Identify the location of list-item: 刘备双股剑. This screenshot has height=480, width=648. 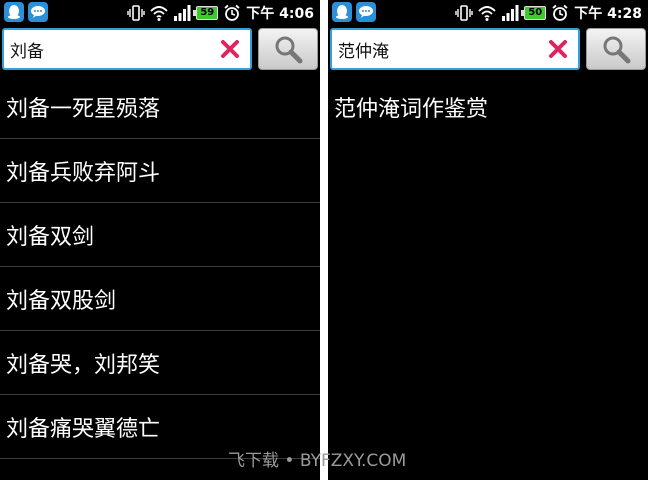
(160, 299).